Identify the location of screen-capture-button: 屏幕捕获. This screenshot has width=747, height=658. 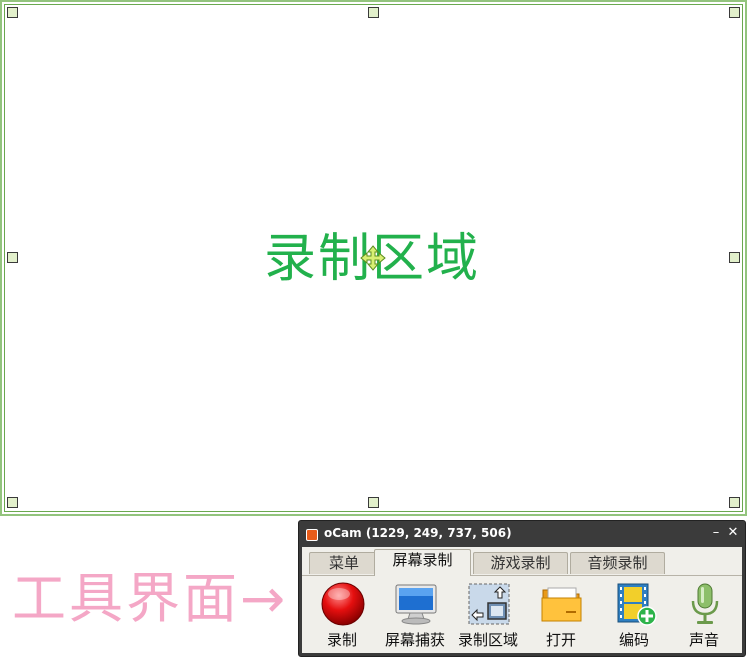
(415, 615).